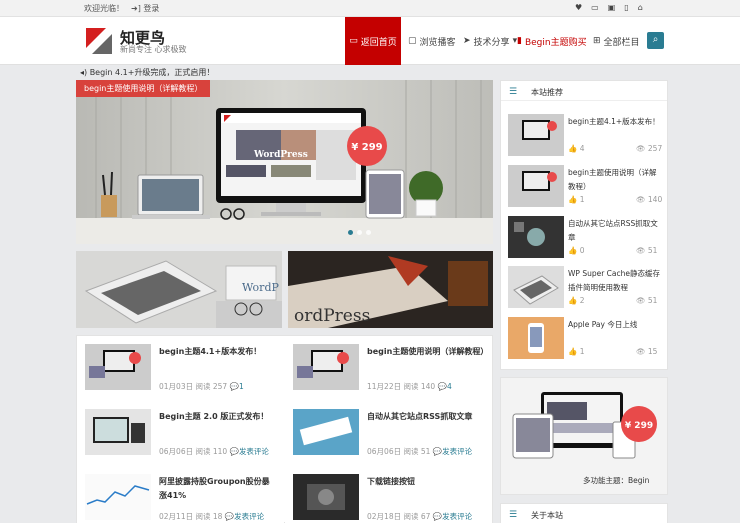 Image resolution: width=740 pixels, height=523 pixels. Describe the element at coordinates (584, 91) in the screenshot. I see `widget-header: ☰ 本站推荐` at that location.